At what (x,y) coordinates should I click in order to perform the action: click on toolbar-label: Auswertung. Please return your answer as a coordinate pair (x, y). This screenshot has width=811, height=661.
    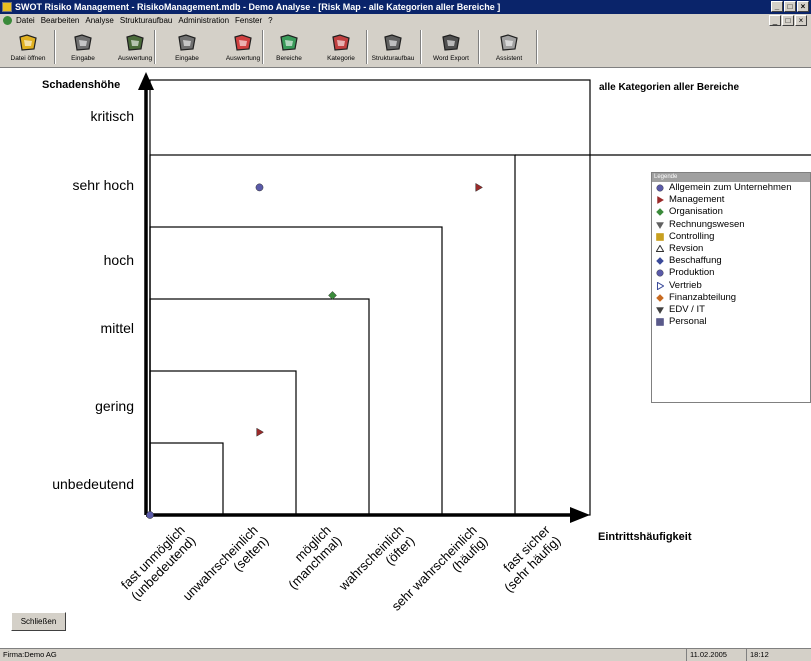
    Looking at the image, I should click on (135, 58).